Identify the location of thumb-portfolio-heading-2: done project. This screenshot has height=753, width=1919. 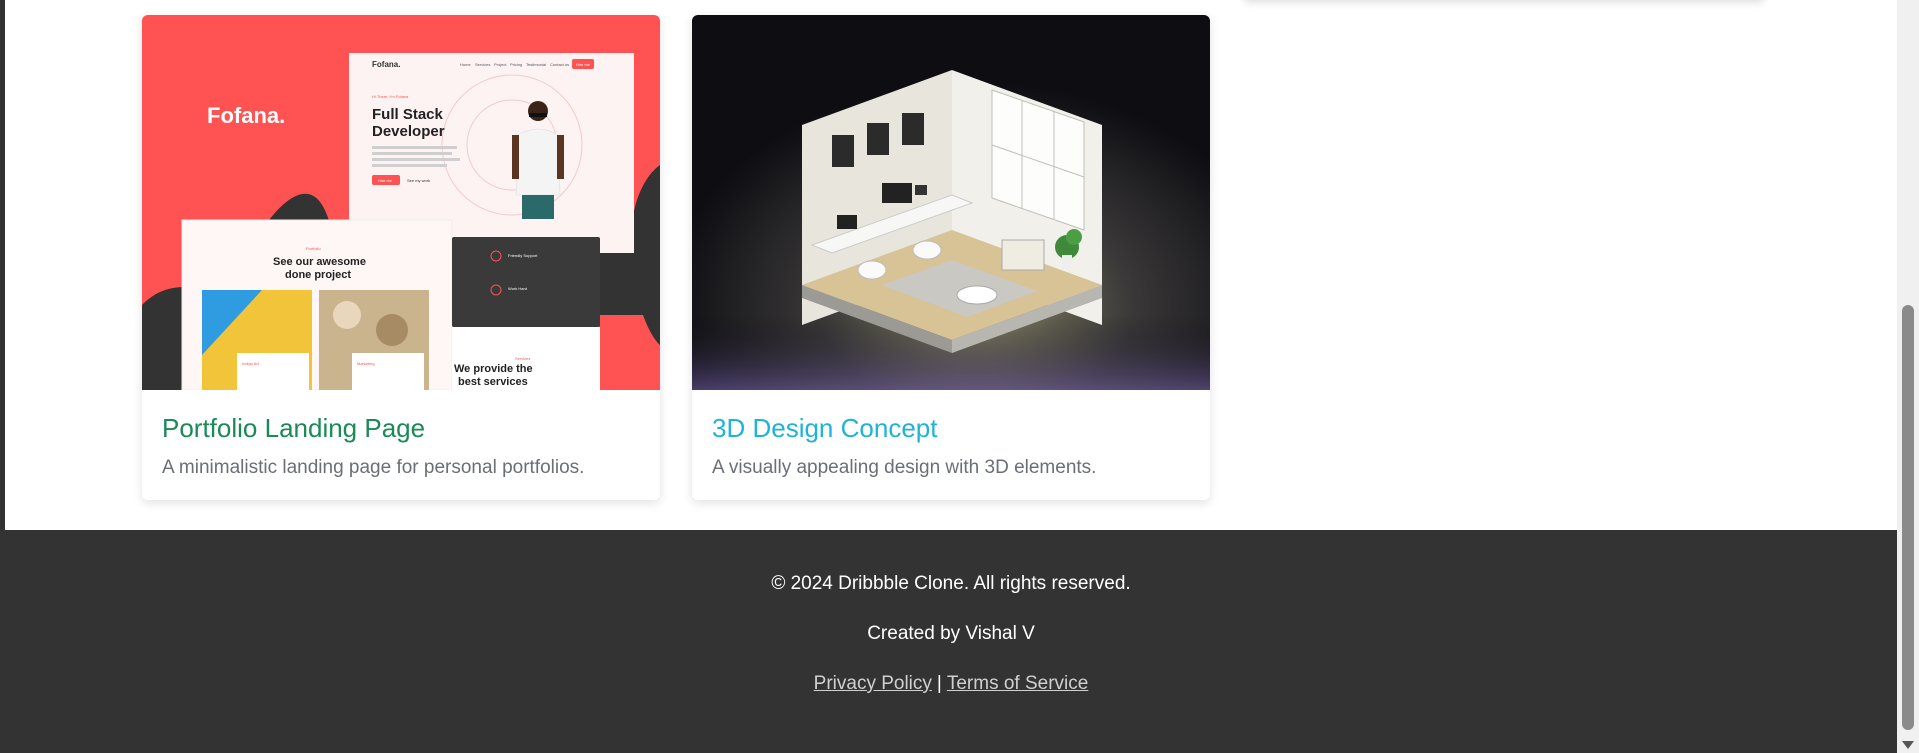
(318, 275).